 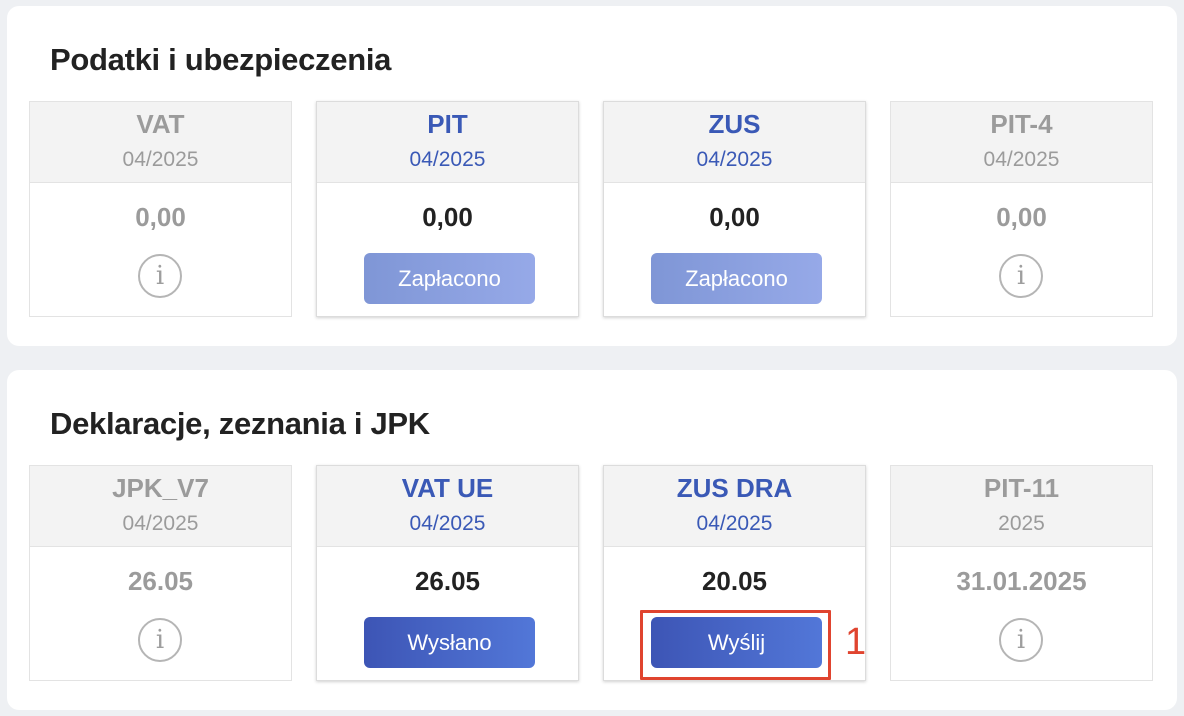 I want to click on tile-pit: PIT 04/2025 0,00 Zapłacono, so click(x=447, y=209).